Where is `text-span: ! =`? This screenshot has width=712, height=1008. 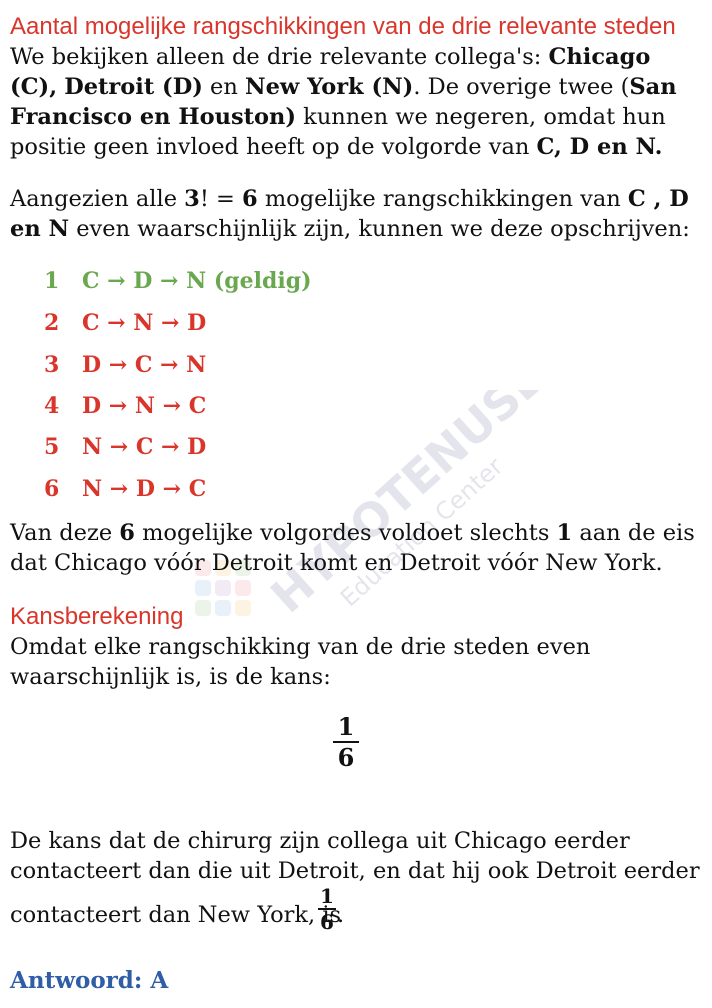 text-span: ! = is located at coordinates (221, 199).